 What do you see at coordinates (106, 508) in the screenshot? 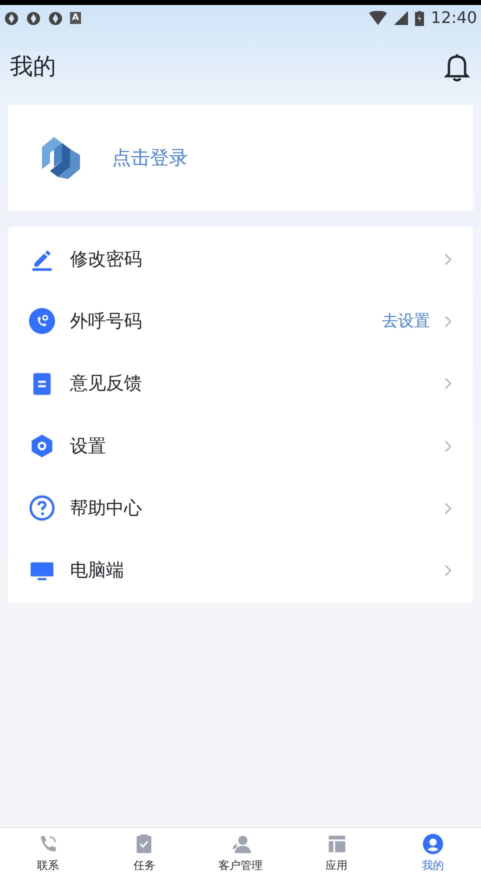
I see `menu-label: 帮助中心` at bounding box center [106, 508].